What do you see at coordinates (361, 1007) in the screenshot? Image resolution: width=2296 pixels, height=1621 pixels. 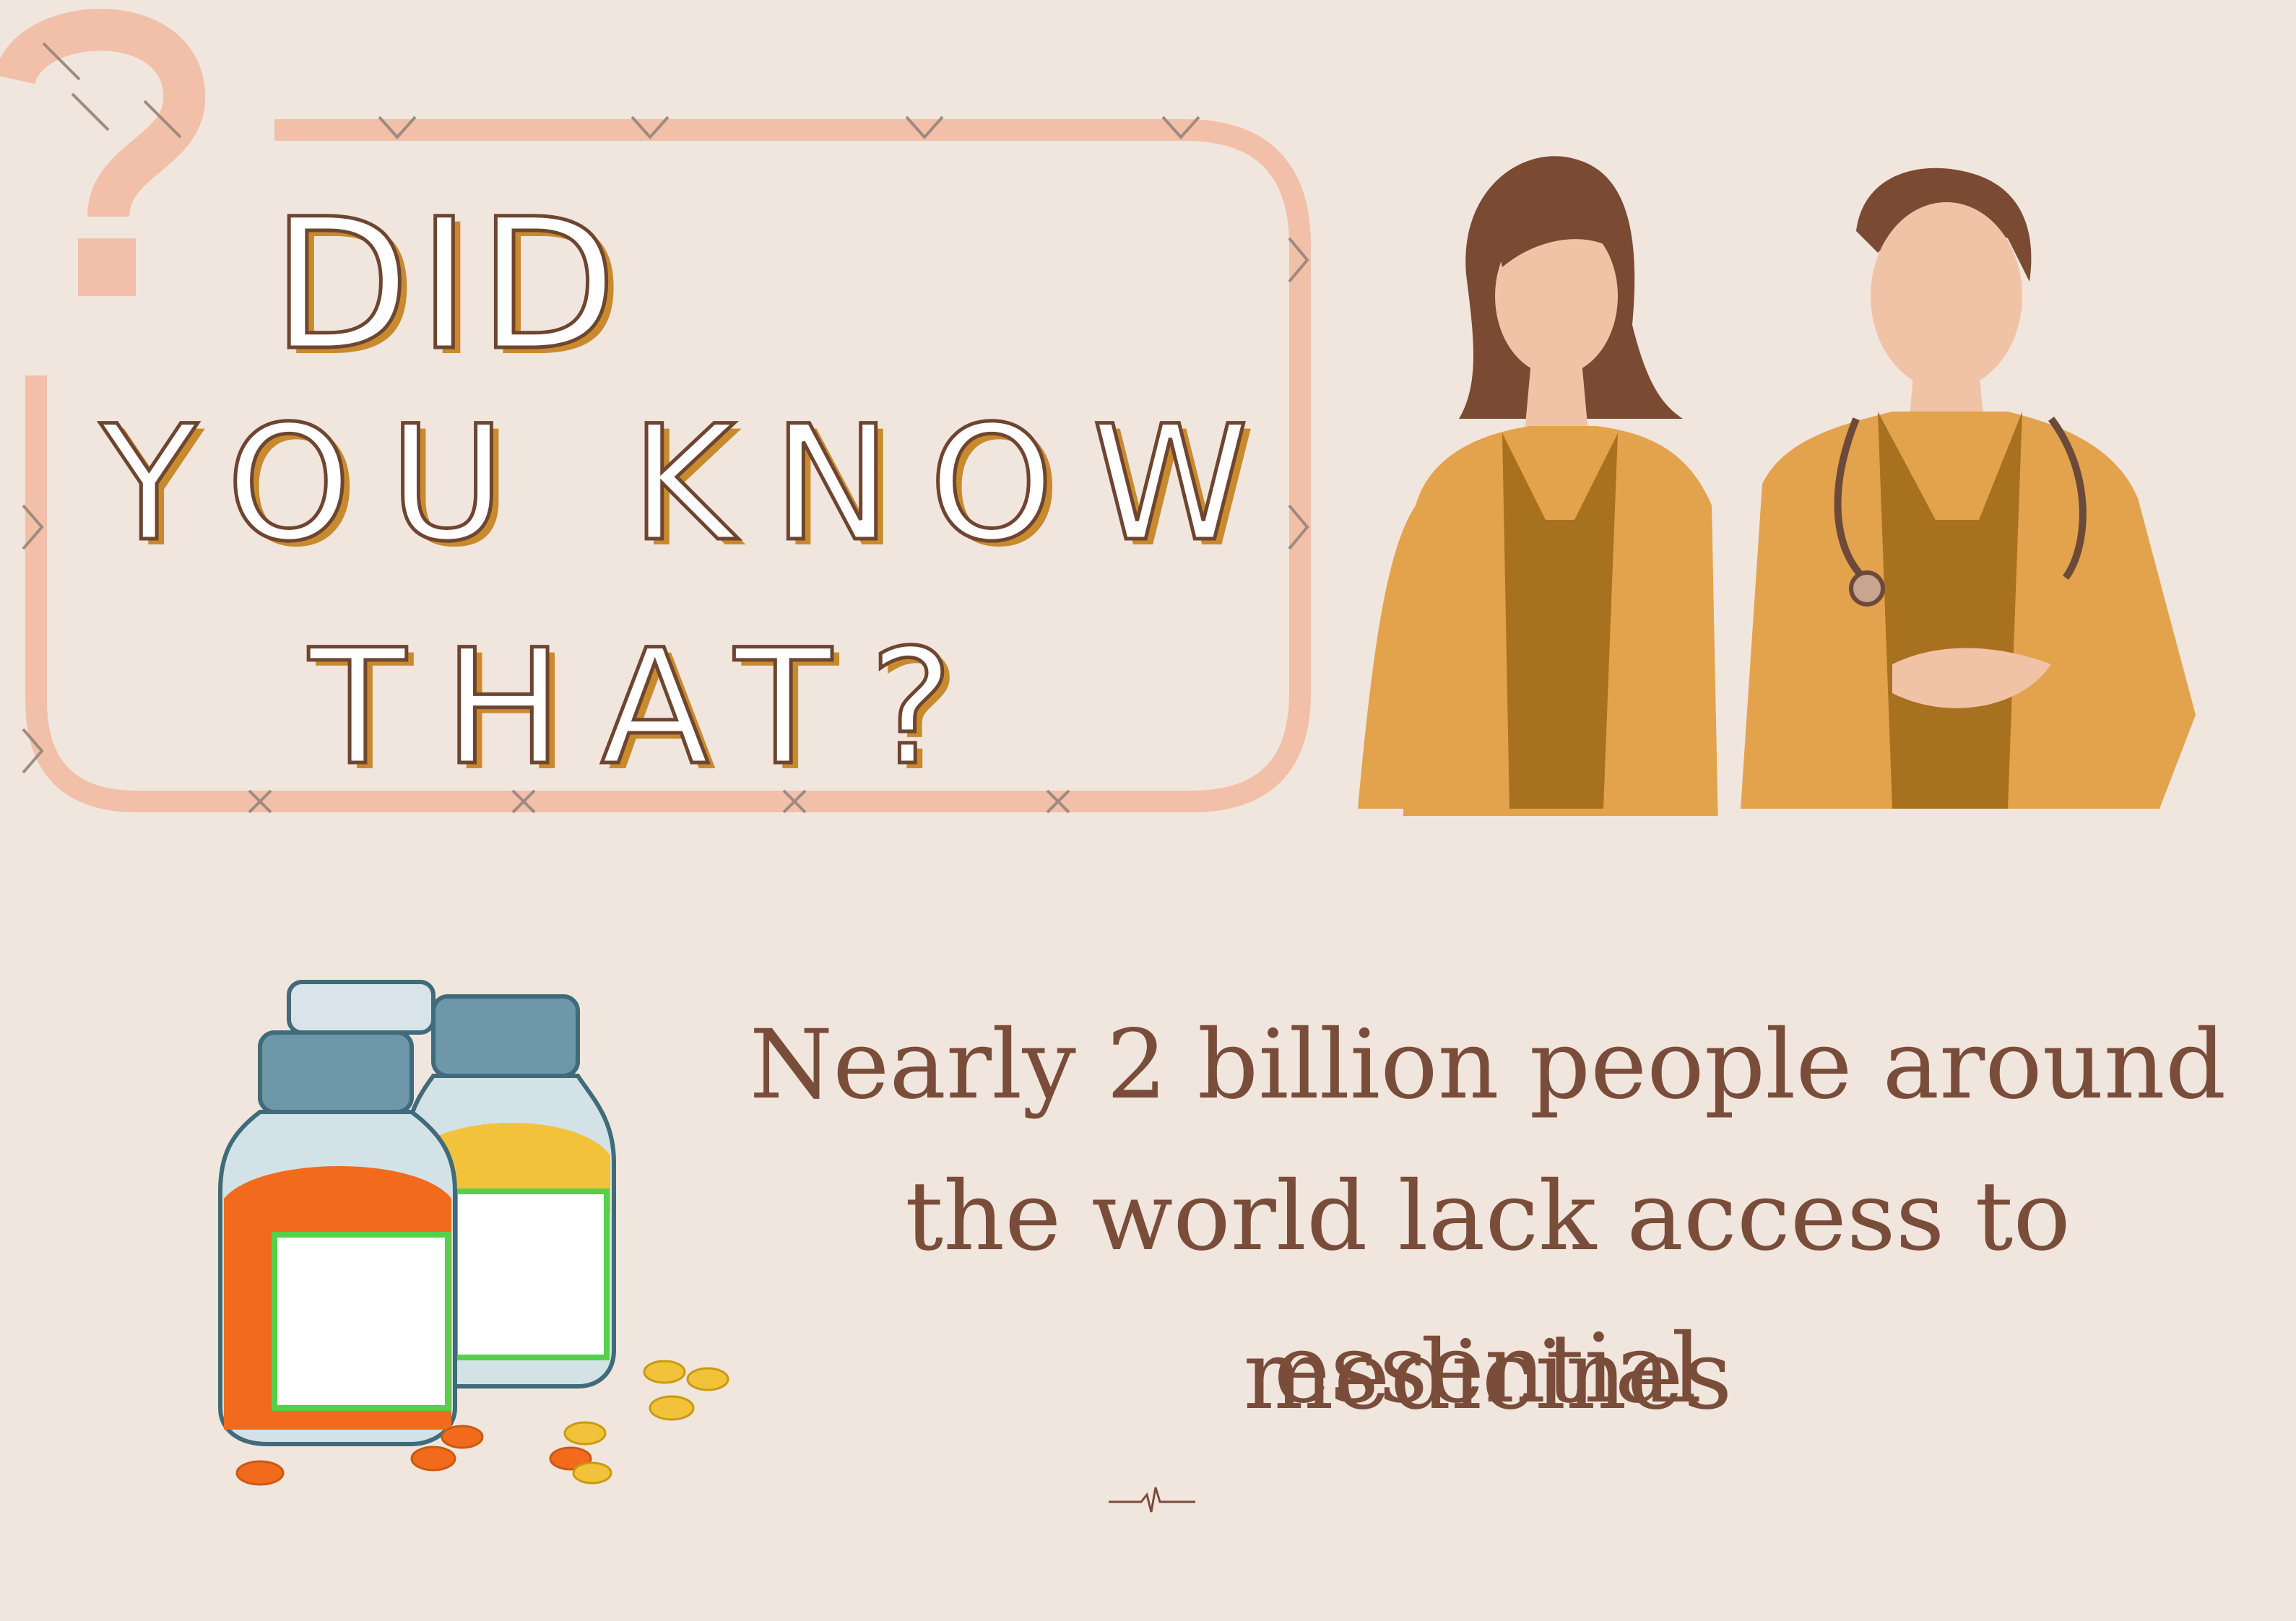 I see `bottle-back` at bounding box center [361, 1007].